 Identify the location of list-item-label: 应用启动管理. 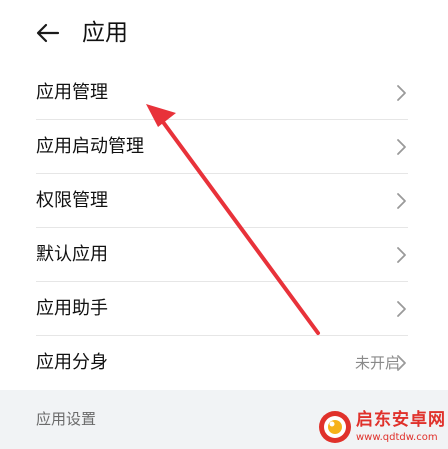
(90, 146).